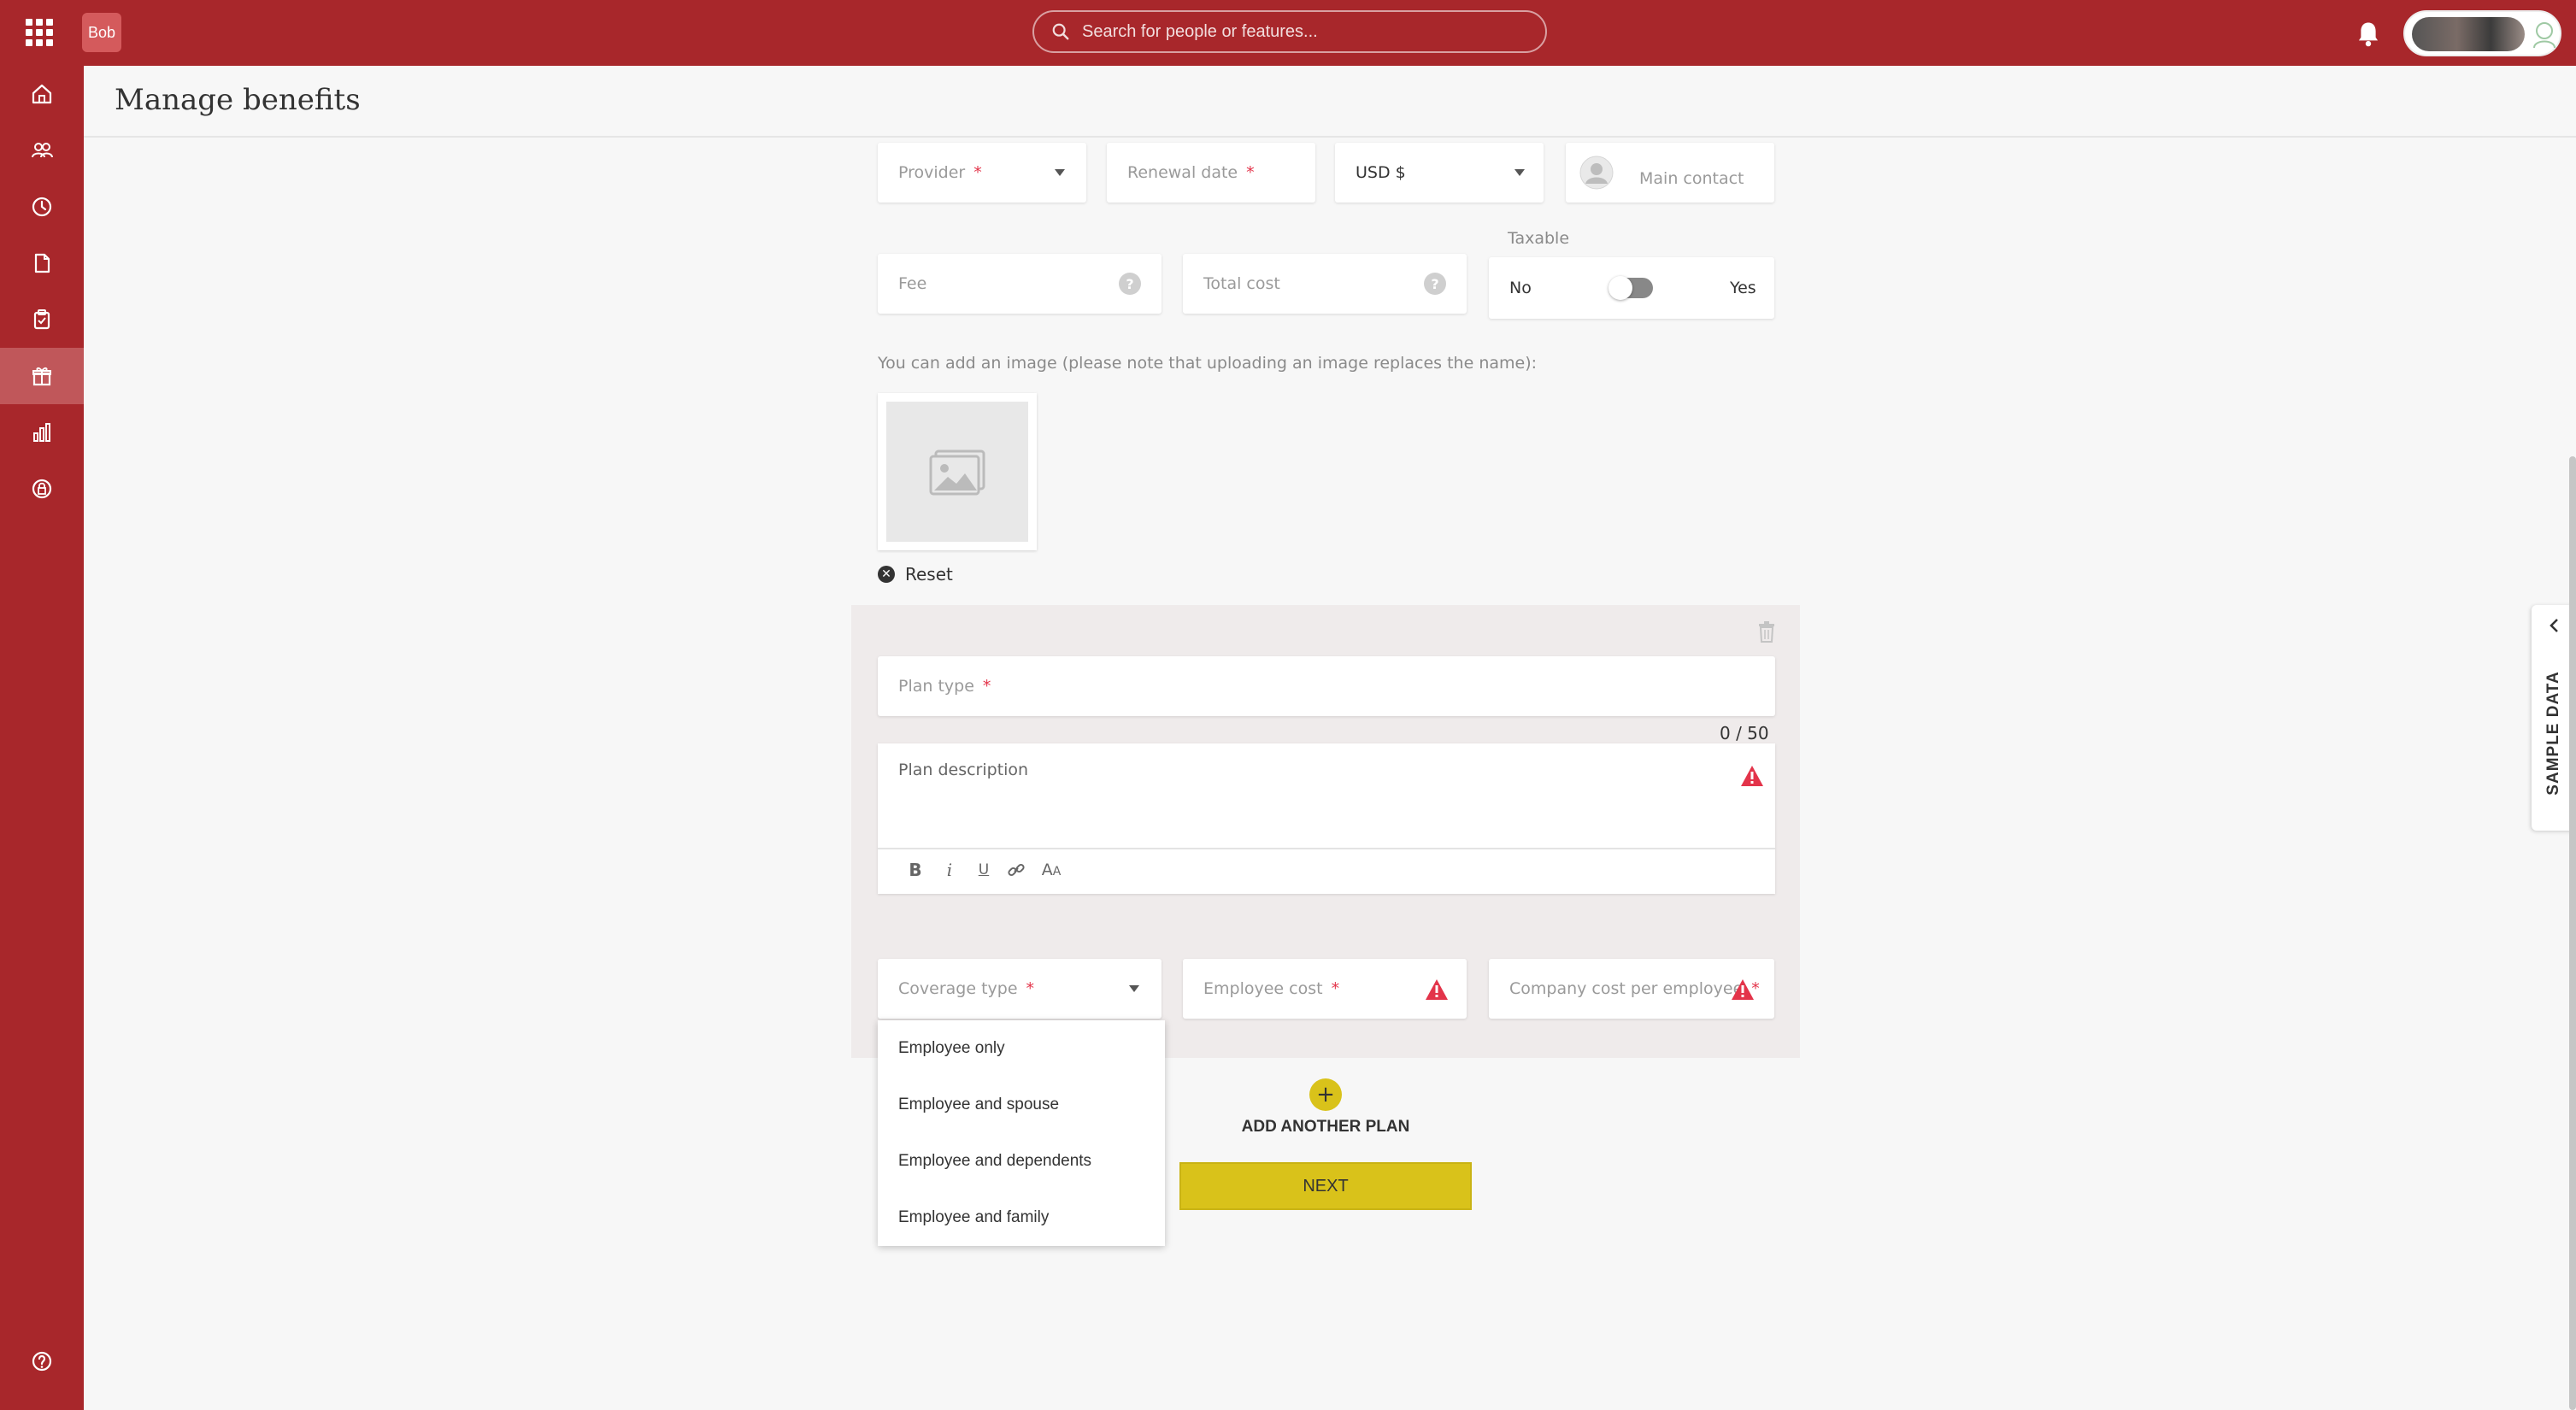 This screenshot has width=2576, height=1410. I want to click on coverage-option: Employee and spouse, so click(978, 1105).